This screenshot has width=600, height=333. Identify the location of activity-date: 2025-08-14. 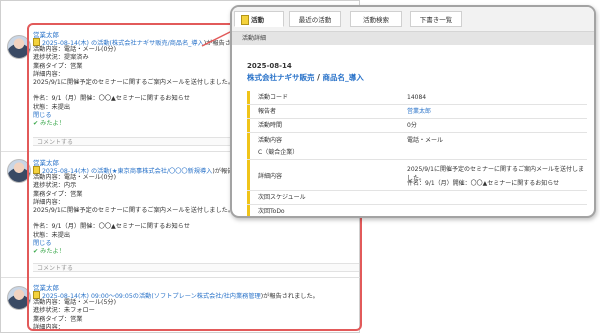
(269, 66).